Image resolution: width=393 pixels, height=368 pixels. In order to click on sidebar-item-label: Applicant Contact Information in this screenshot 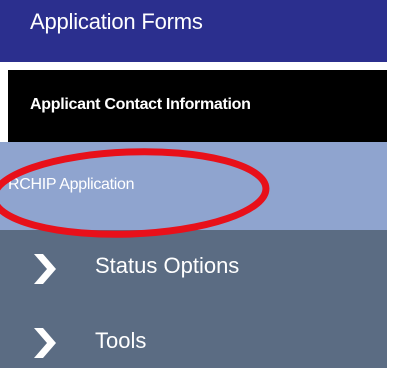, I will do `click(140, 104)`.